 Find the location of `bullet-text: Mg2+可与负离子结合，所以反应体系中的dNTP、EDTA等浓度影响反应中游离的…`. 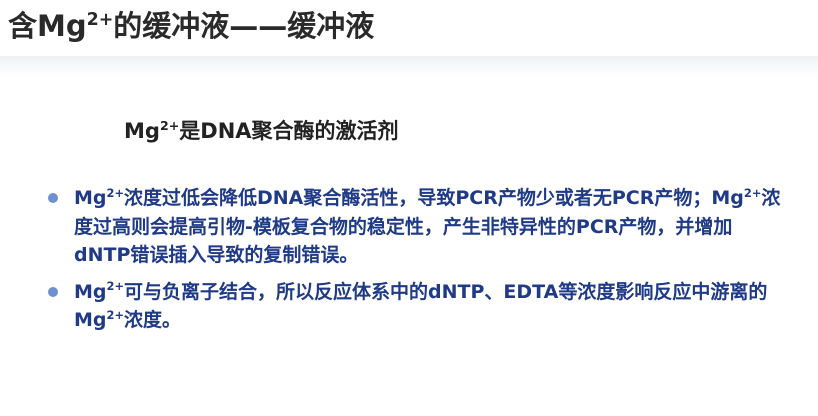

bullet-text: Mg2+可与负离子结合，所以反应体系中的dNTP、EDTA等浓度影响反应中游离的… is located at coordinates (431, 306).